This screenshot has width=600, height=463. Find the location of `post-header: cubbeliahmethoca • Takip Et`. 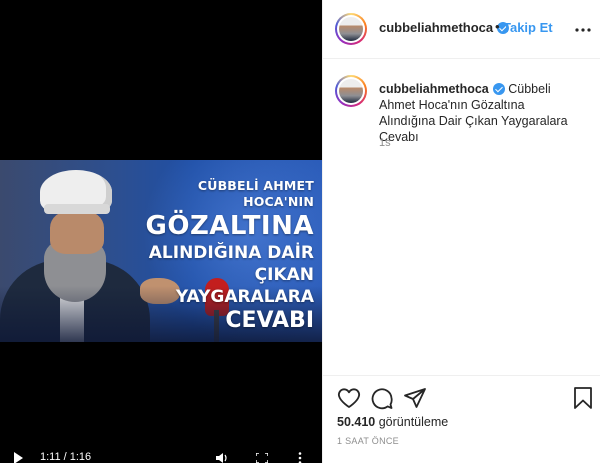

post-header: cubbeliahmethoca • Takip Et is located at coordinates (461, 29).